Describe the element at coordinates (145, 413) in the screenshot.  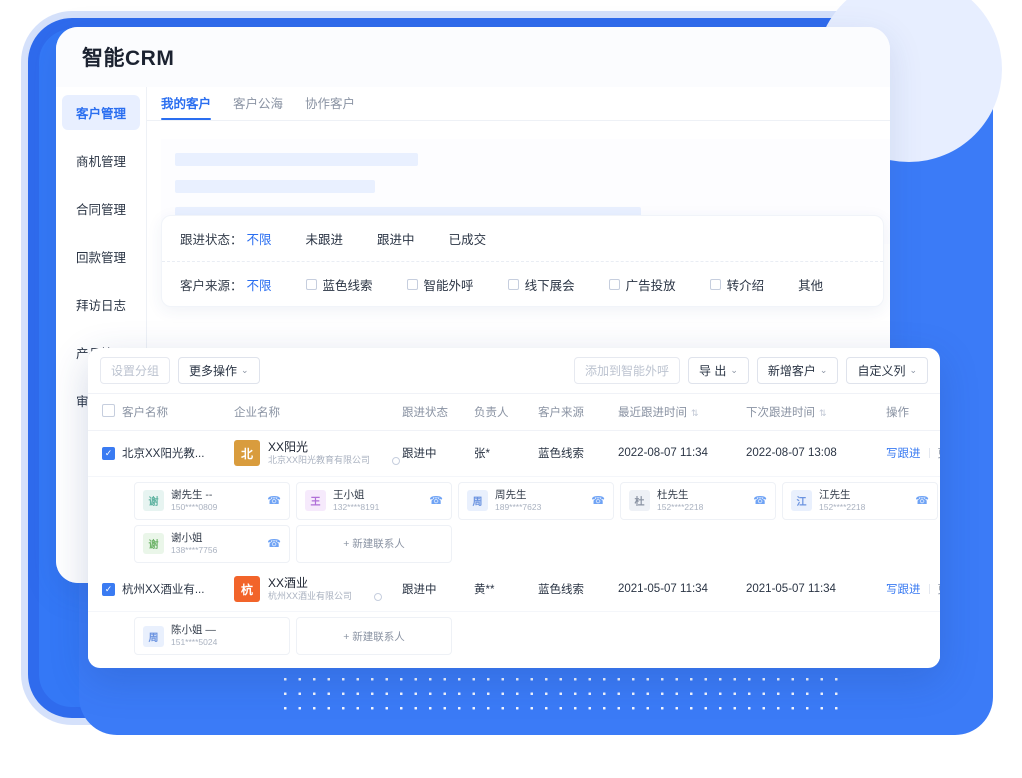
I see `column-header-label: 客户名称` at that location.